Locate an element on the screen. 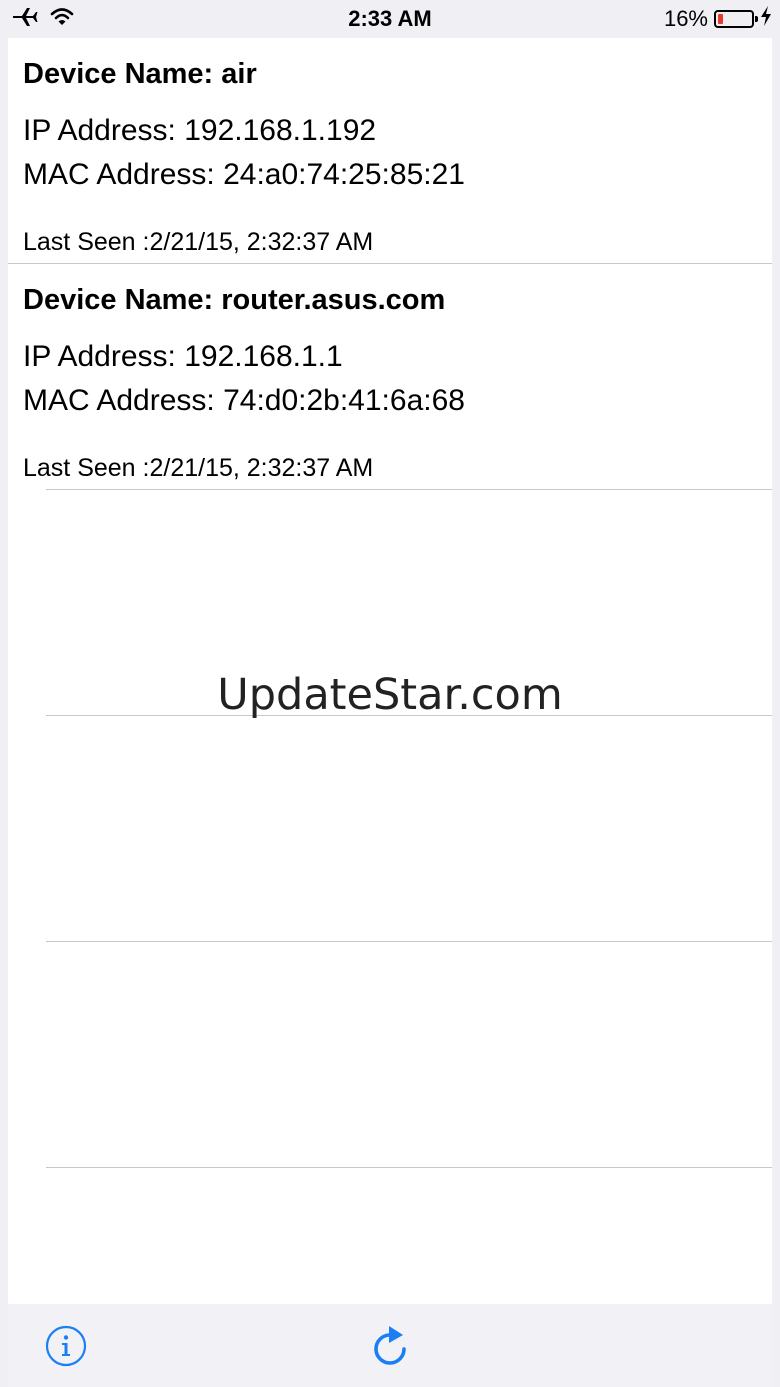 This screenshot has width=780, height=1387. info-icon is located at coordinates (66, 1346).